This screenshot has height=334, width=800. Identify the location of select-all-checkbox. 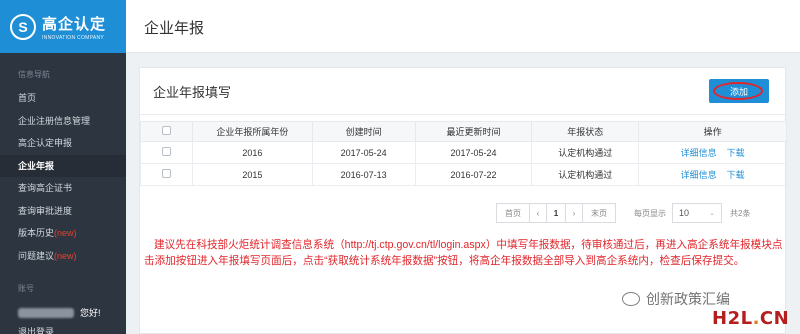
(166, 130).